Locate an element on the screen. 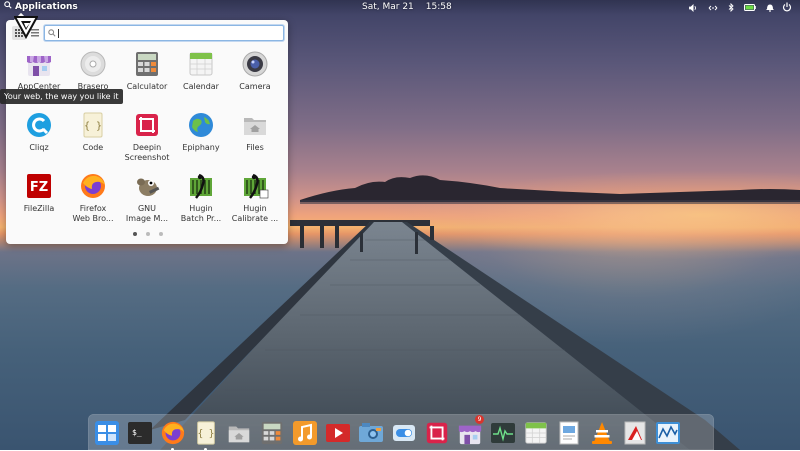 Image resolution: width=800 pixels, height=451 pixels. applications-menu-button: Applications is located at coordinates (41, 7).